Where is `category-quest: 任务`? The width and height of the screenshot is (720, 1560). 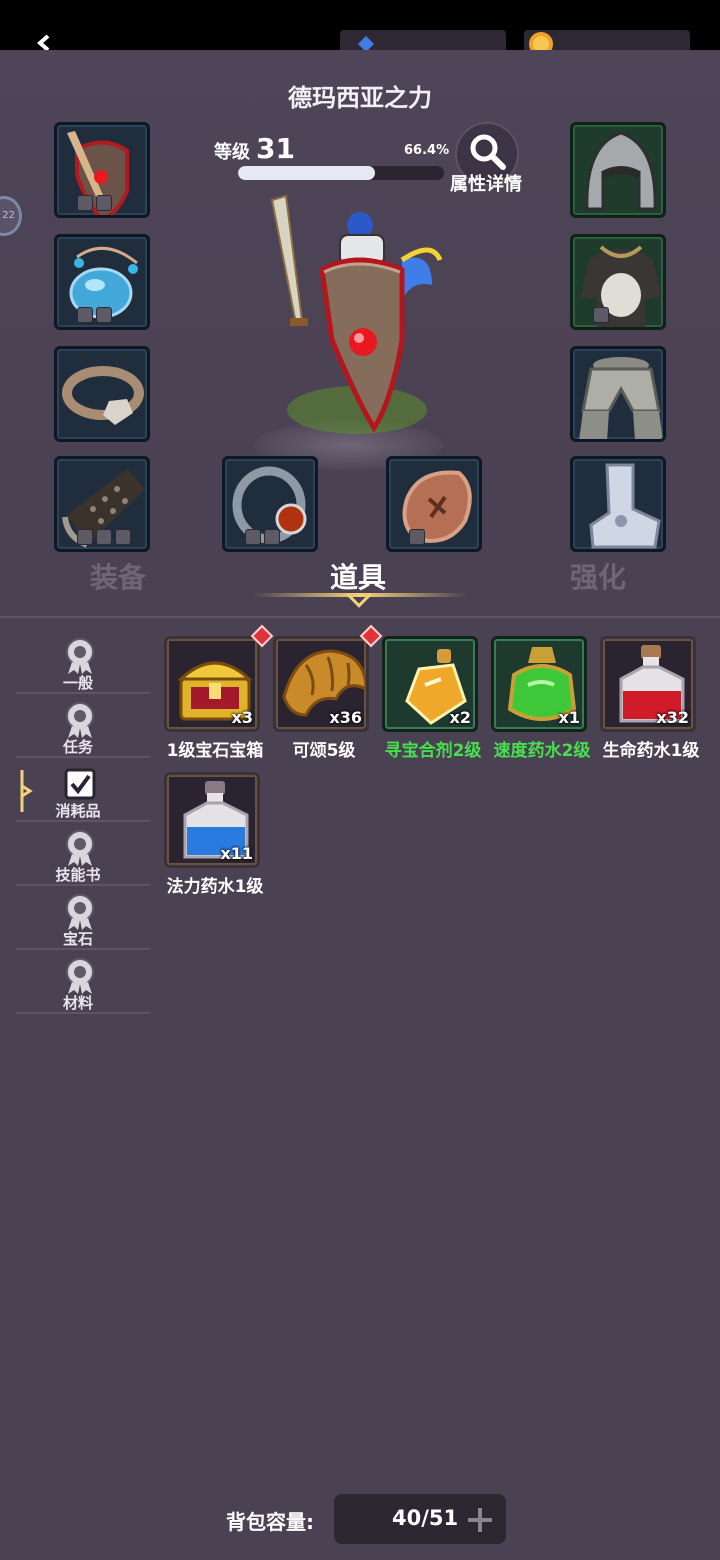 category-quest: 任务 is located at coordinates (83, 726).